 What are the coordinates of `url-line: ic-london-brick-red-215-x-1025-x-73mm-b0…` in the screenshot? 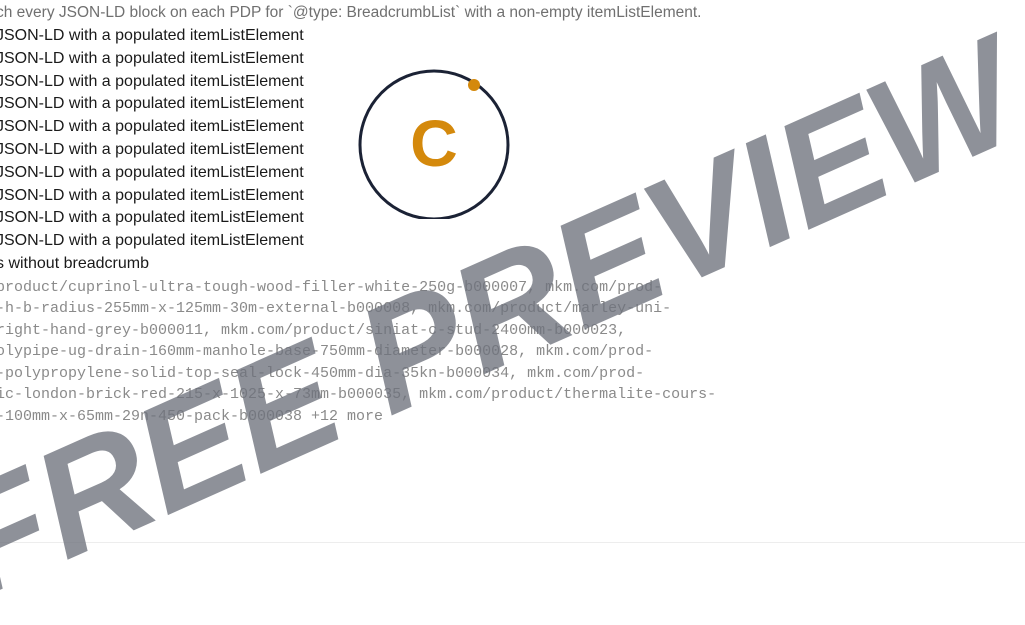 It's located at (358, 395).